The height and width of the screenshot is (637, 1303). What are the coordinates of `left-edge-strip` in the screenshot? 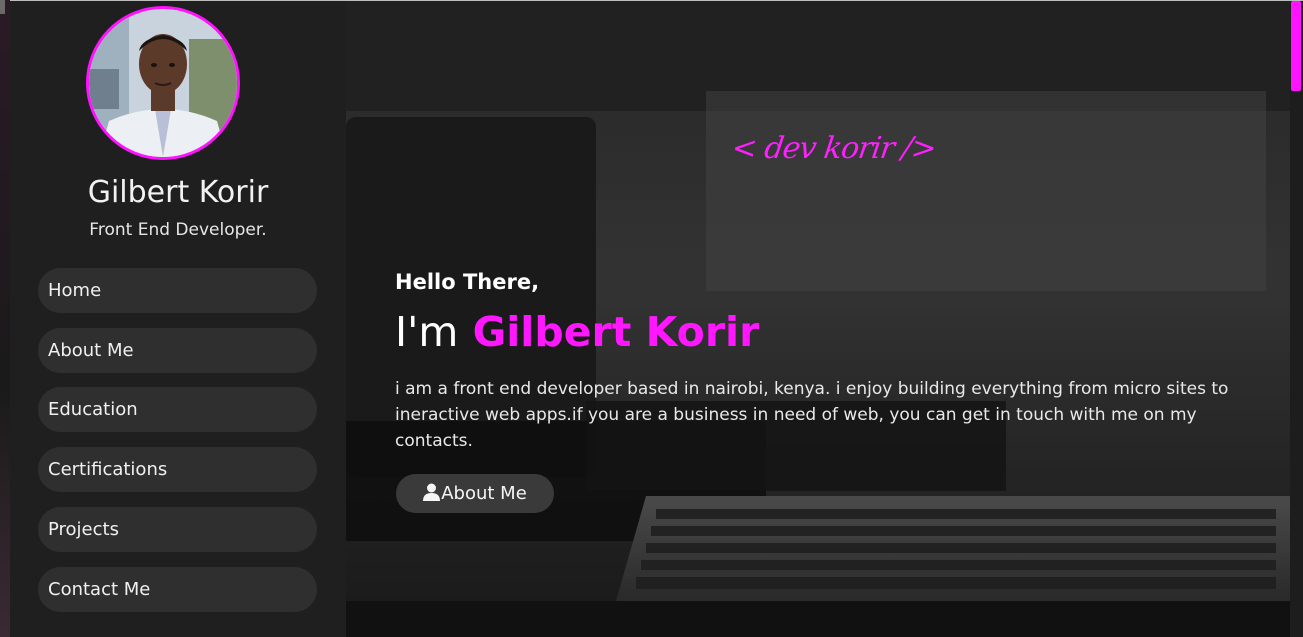 It's located at (5, 318).